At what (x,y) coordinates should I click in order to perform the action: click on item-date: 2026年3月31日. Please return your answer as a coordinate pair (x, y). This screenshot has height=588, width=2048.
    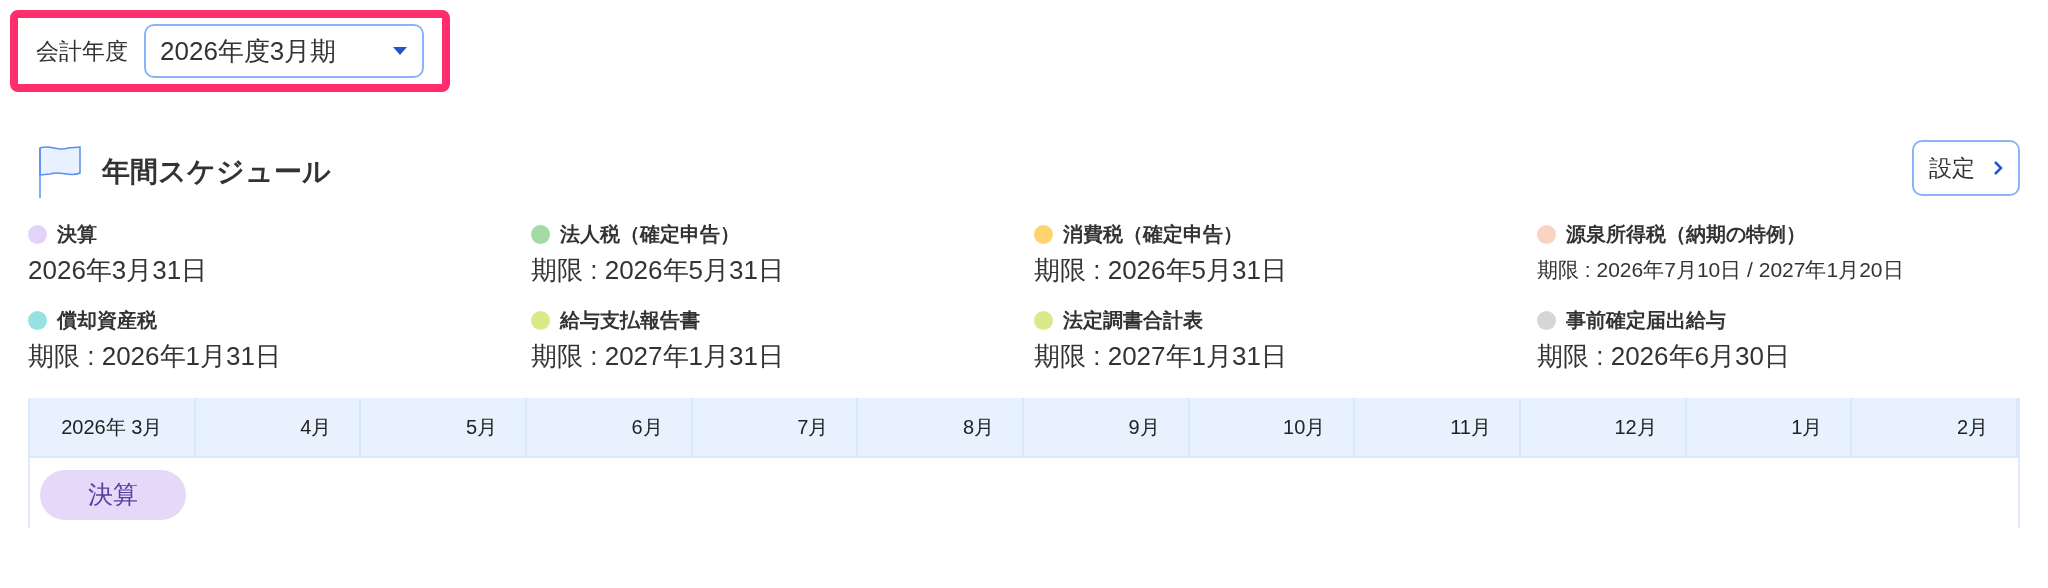
    Looking at the image, I should click on (118, 270).